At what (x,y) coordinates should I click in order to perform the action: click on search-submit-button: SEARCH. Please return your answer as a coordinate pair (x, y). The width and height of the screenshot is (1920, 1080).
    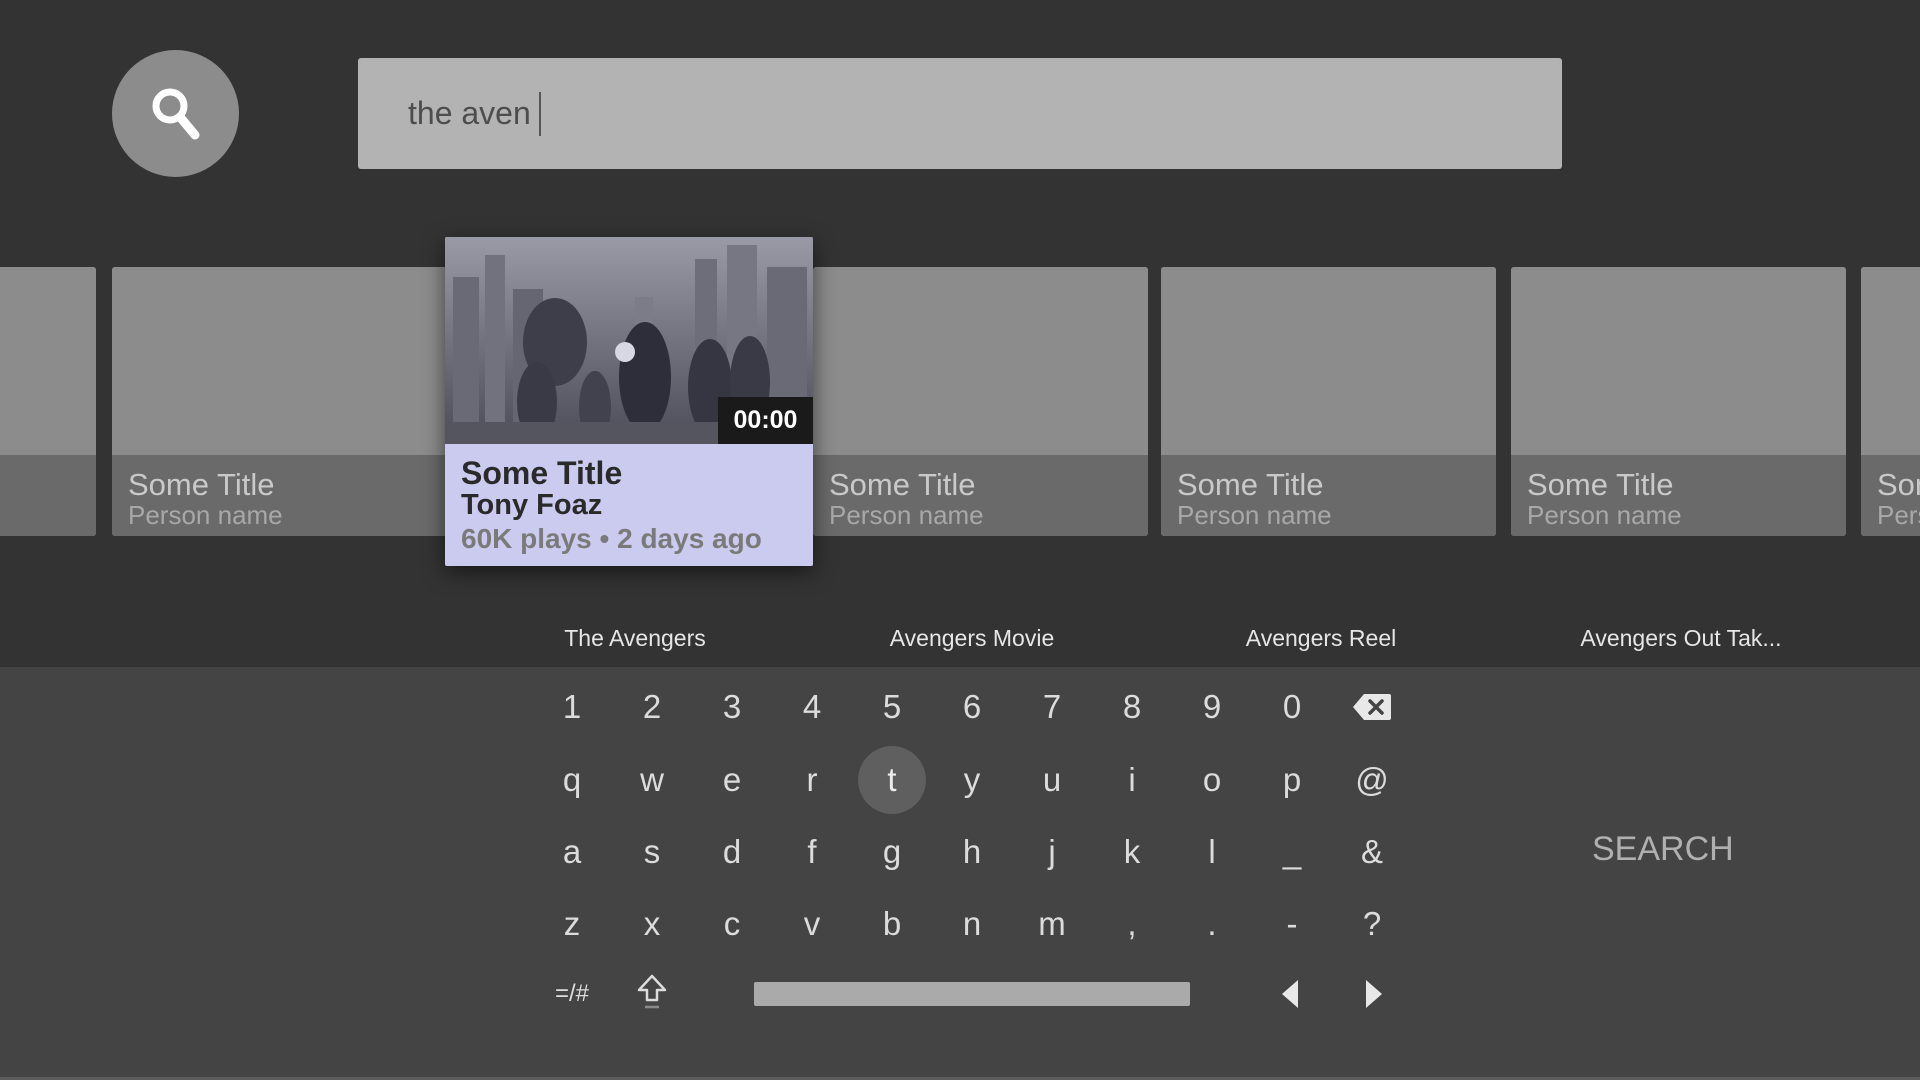
    Looking at the image, I should click on (1663, 849).